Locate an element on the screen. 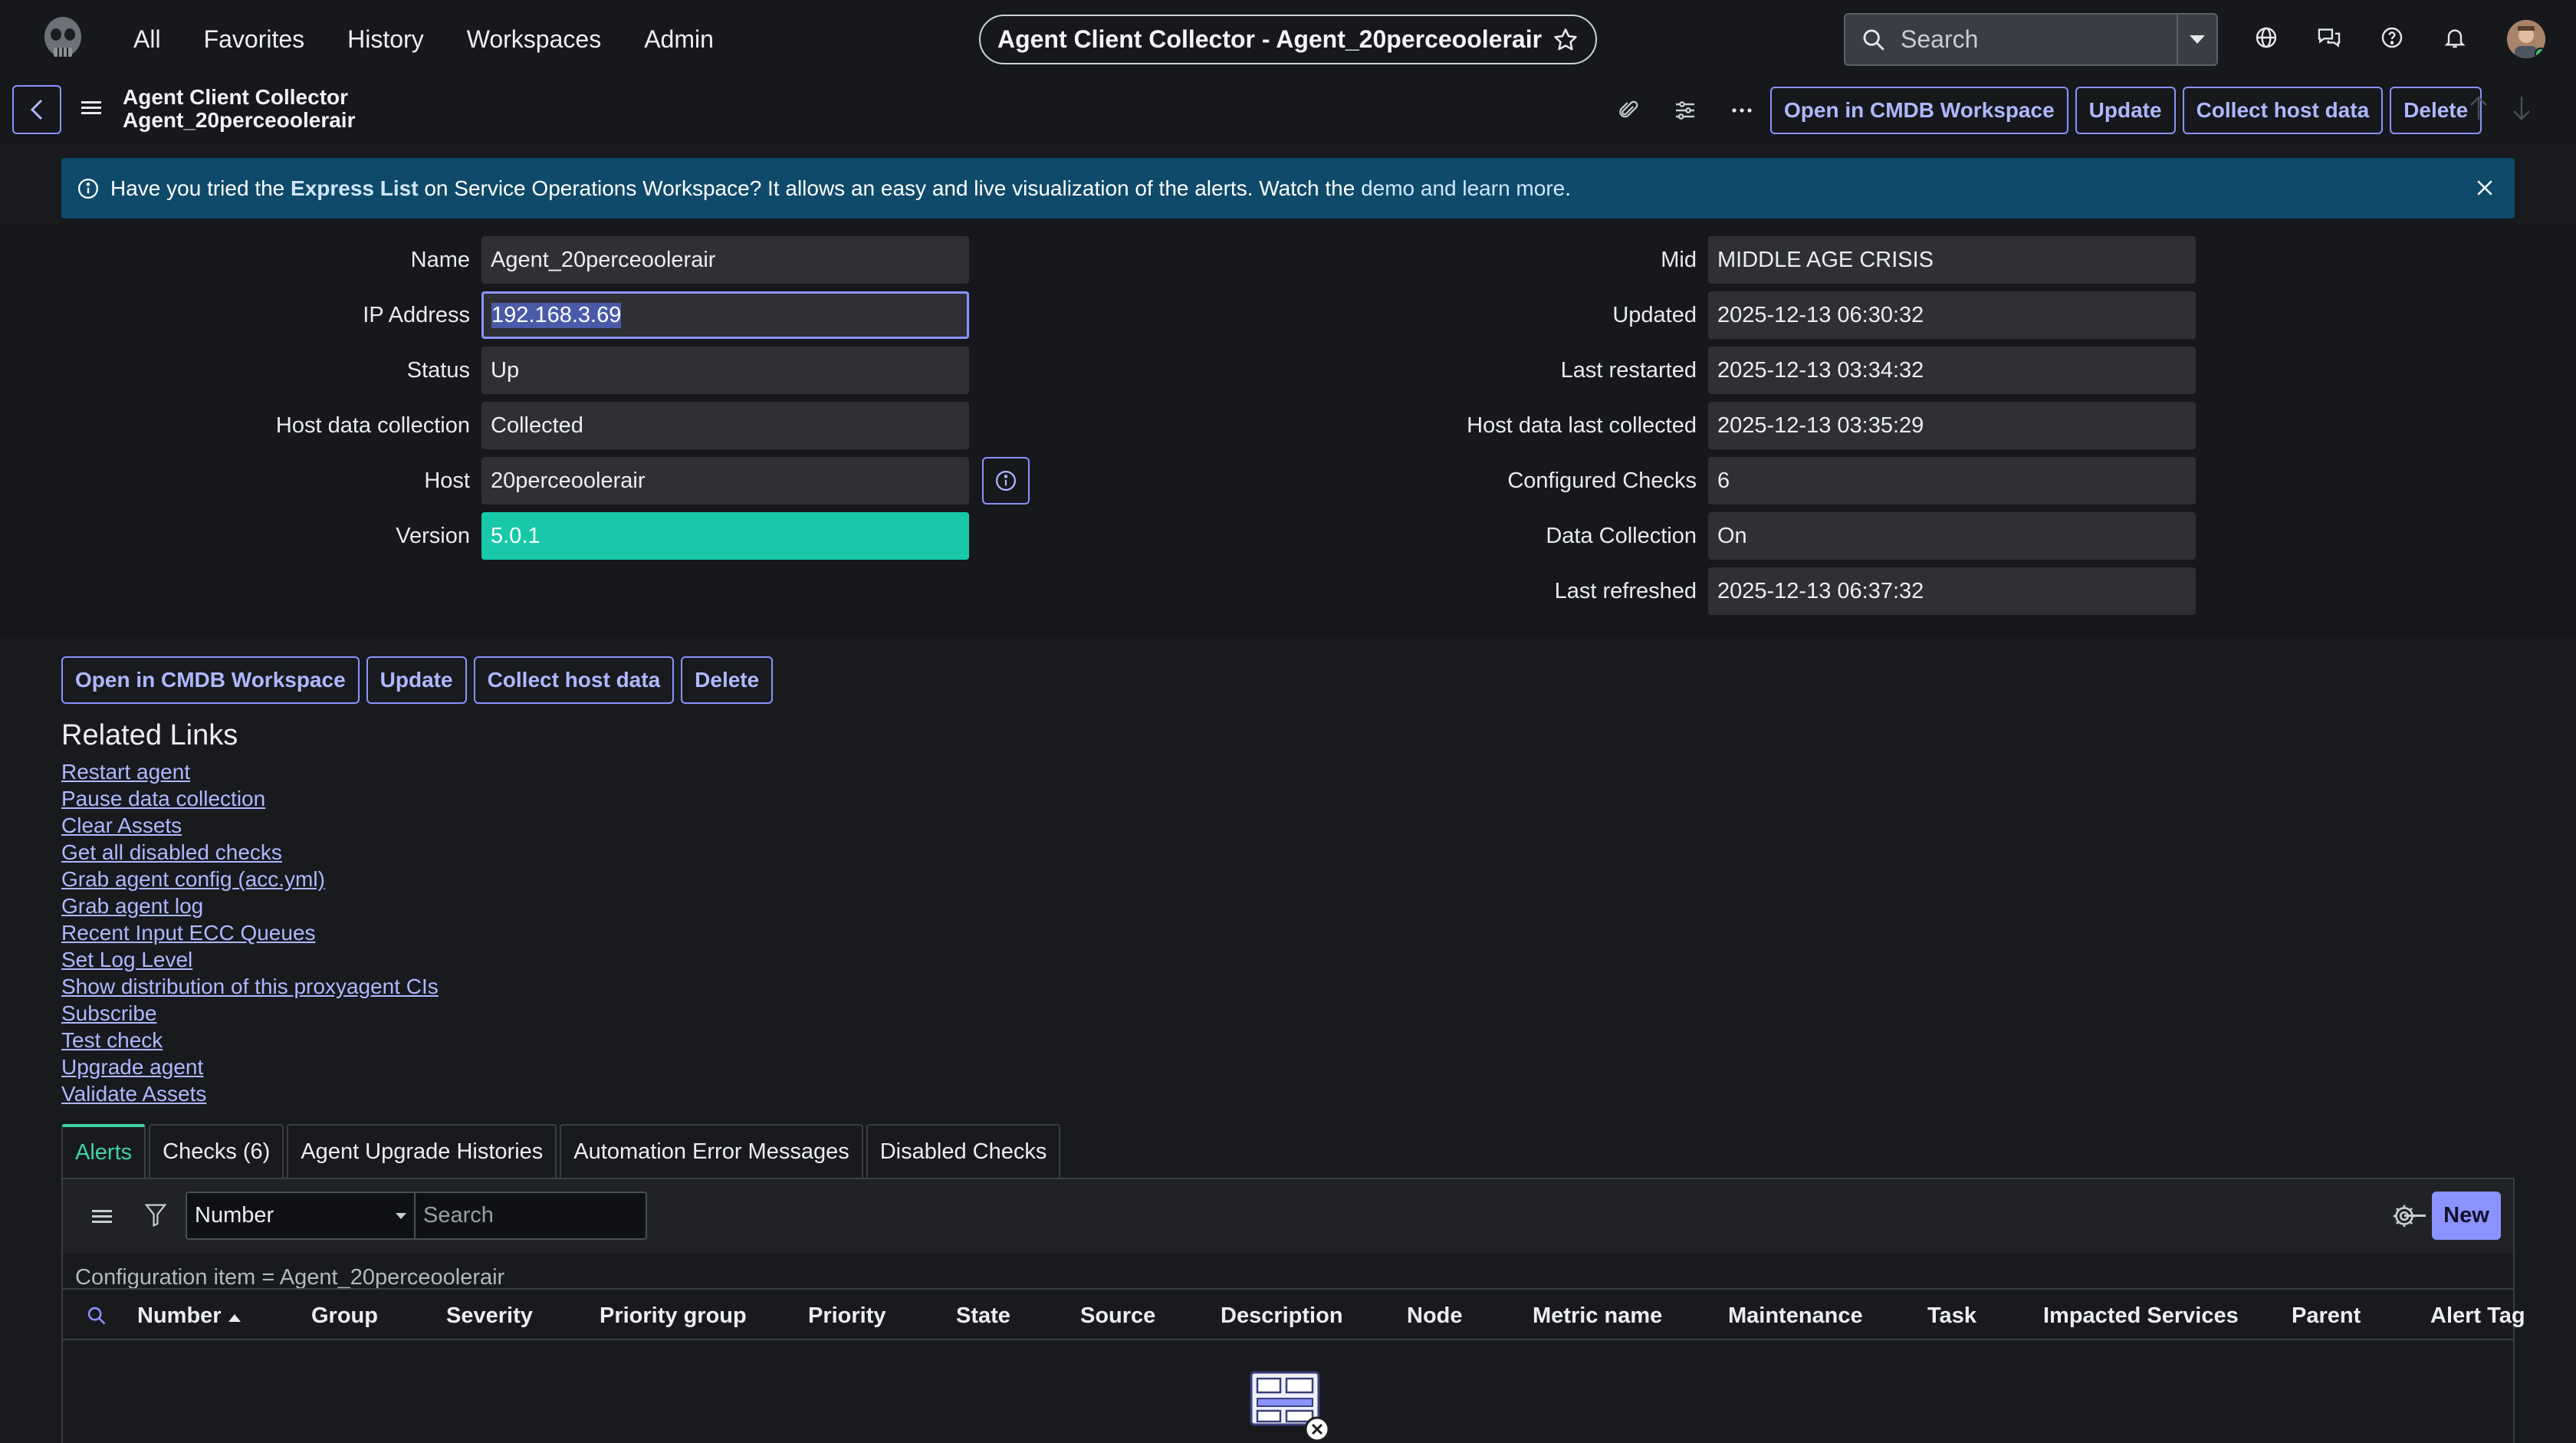 Image resolution: width=2576 pixels, height=1443 pixels. column-node: Node is located at coordinates (1435, 1316).